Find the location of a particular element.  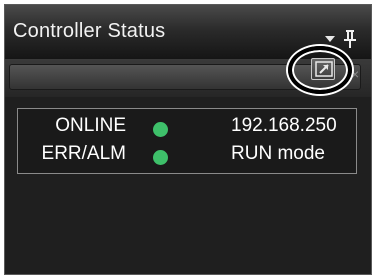

chevron-down-icon is located at coordinates (330, 39).